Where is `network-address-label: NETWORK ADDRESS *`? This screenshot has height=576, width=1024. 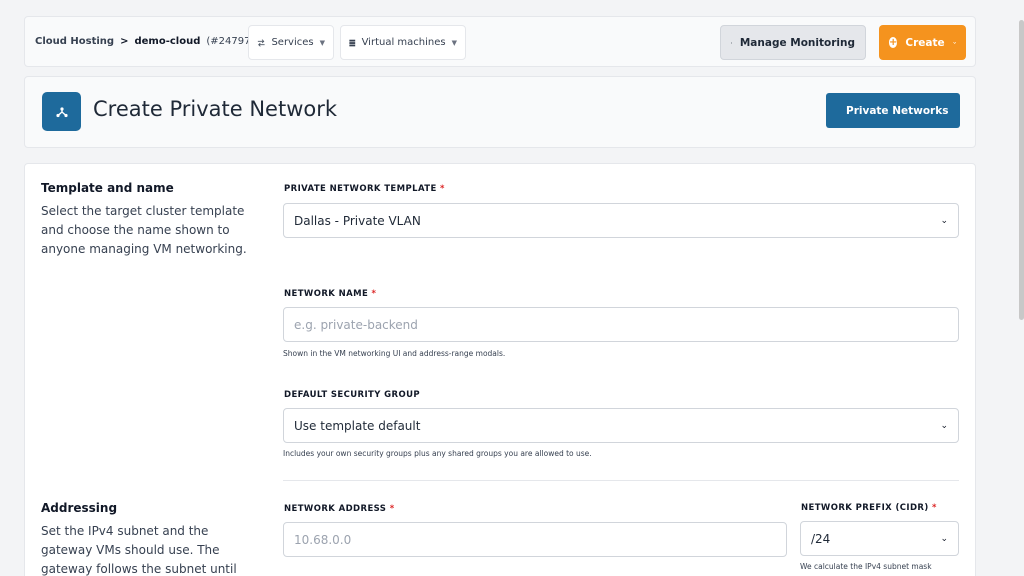 network-address-label: NETWORK ADDRESS * is located at coordinates (339, 509).